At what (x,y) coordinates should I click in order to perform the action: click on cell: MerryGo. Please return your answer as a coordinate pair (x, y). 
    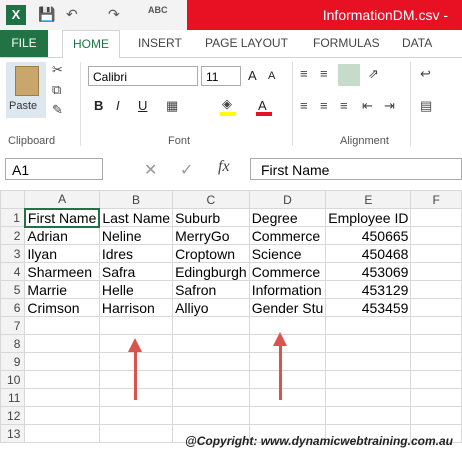
    Looking at the image, I should click on (211, 235).